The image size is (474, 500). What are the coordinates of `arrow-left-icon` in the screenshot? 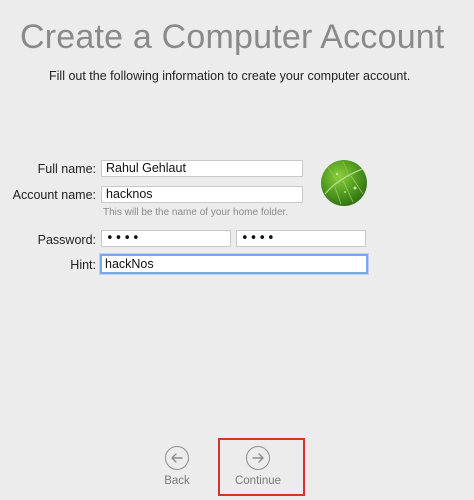 It's located at (177, 458).